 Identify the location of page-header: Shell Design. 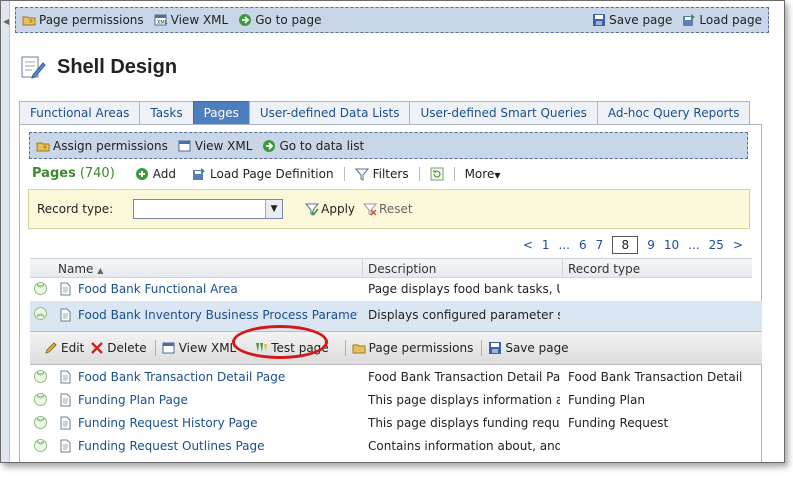
(98, 67).